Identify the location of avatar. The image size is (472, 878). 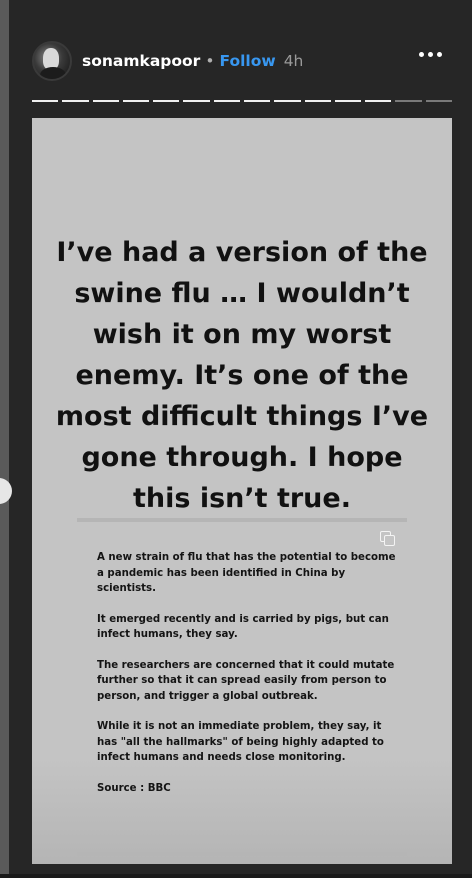
(52, 61).